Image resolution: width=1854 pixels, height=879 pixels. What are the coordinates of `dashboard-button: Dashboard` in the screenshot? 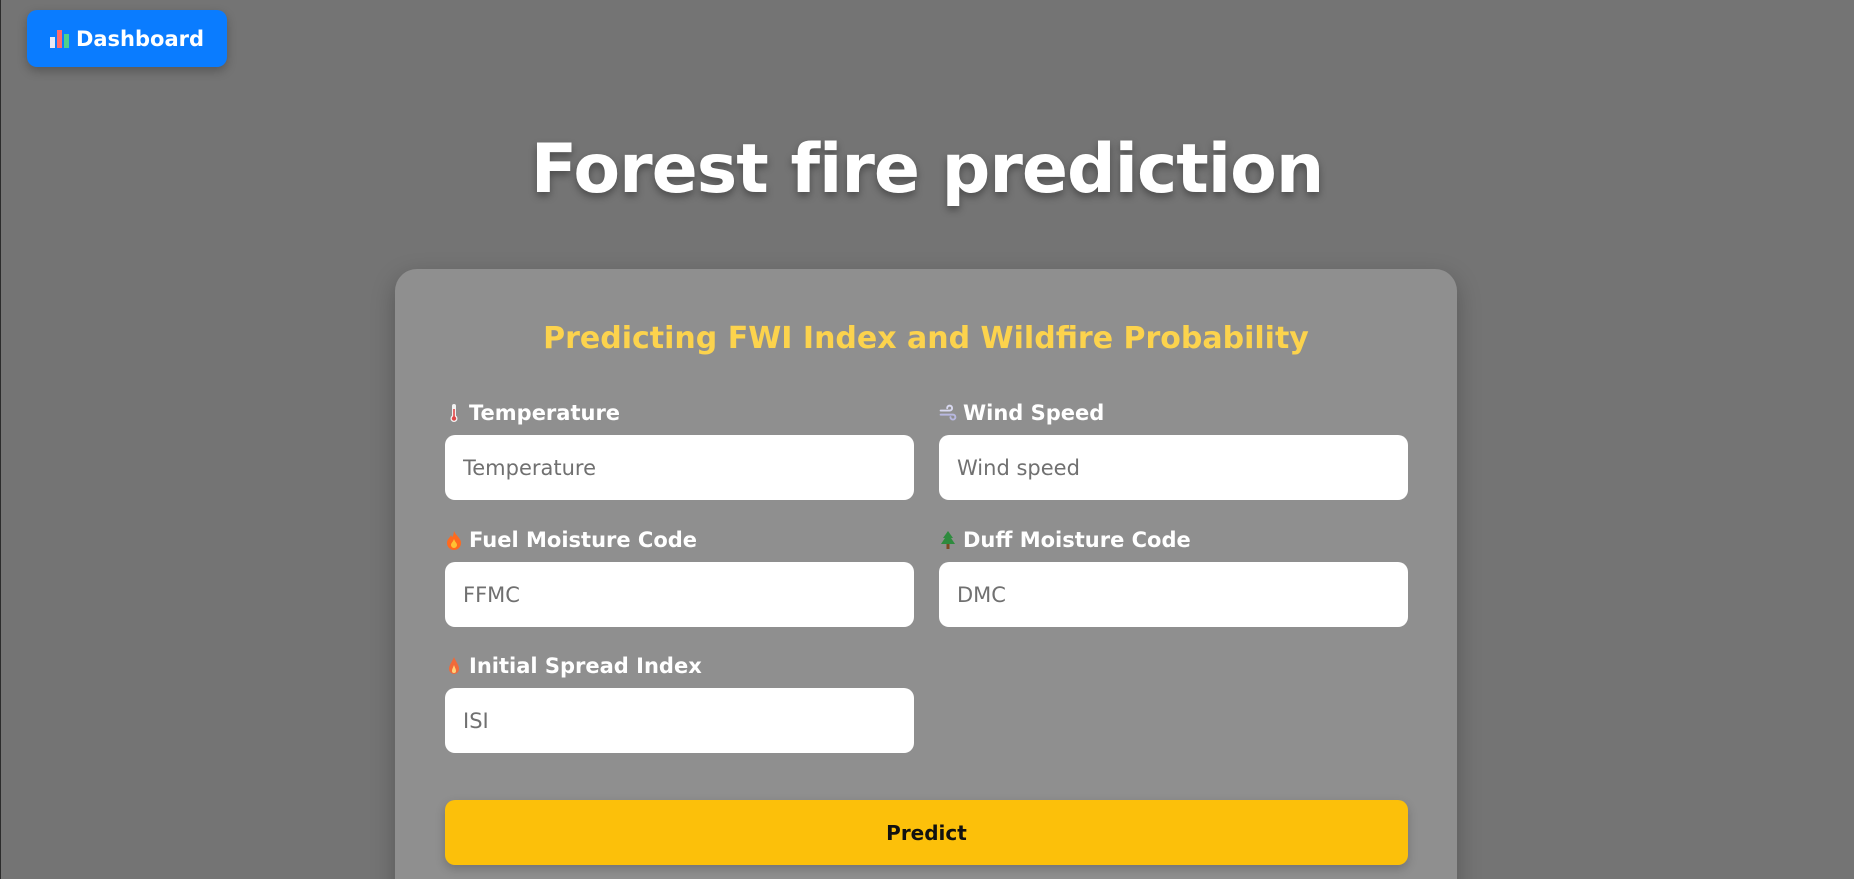 It's located at (127, 38).